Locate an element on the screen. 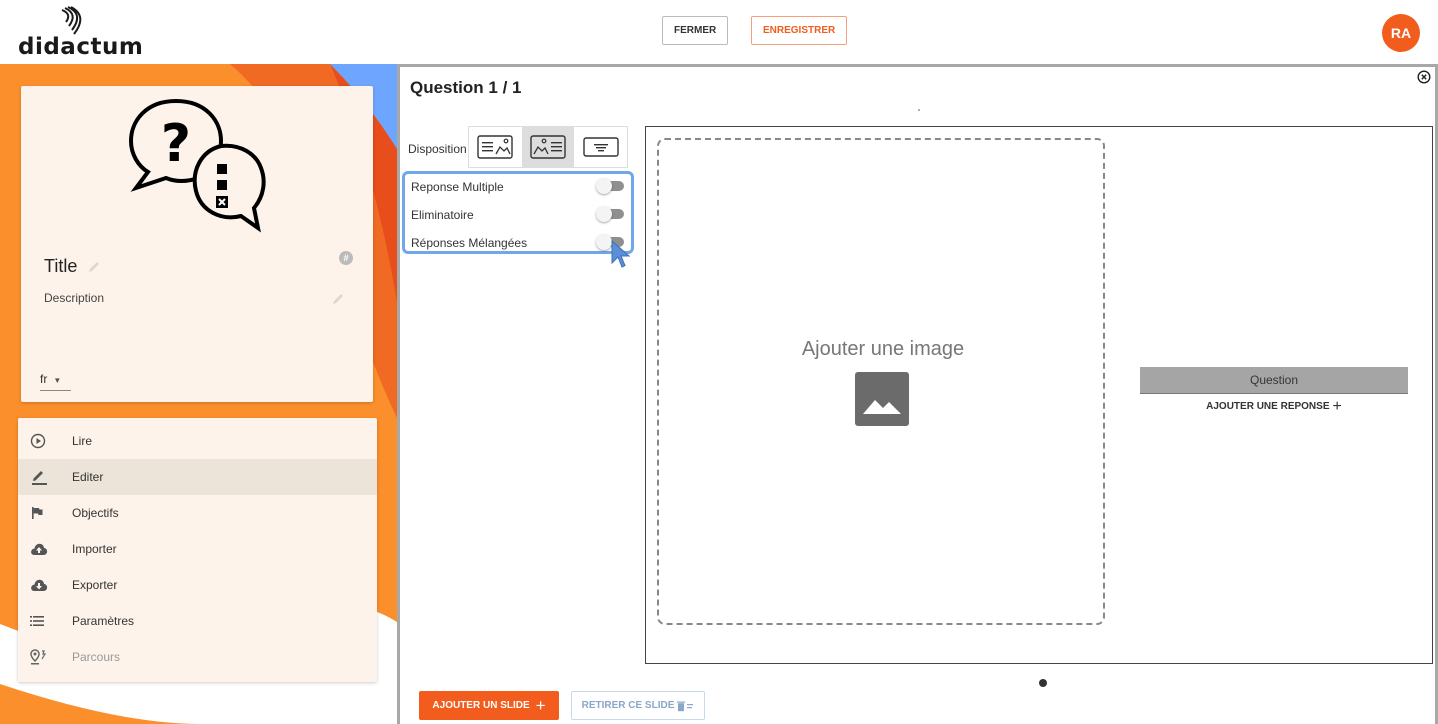  logo: didactum is located at coordinates (80, 32).